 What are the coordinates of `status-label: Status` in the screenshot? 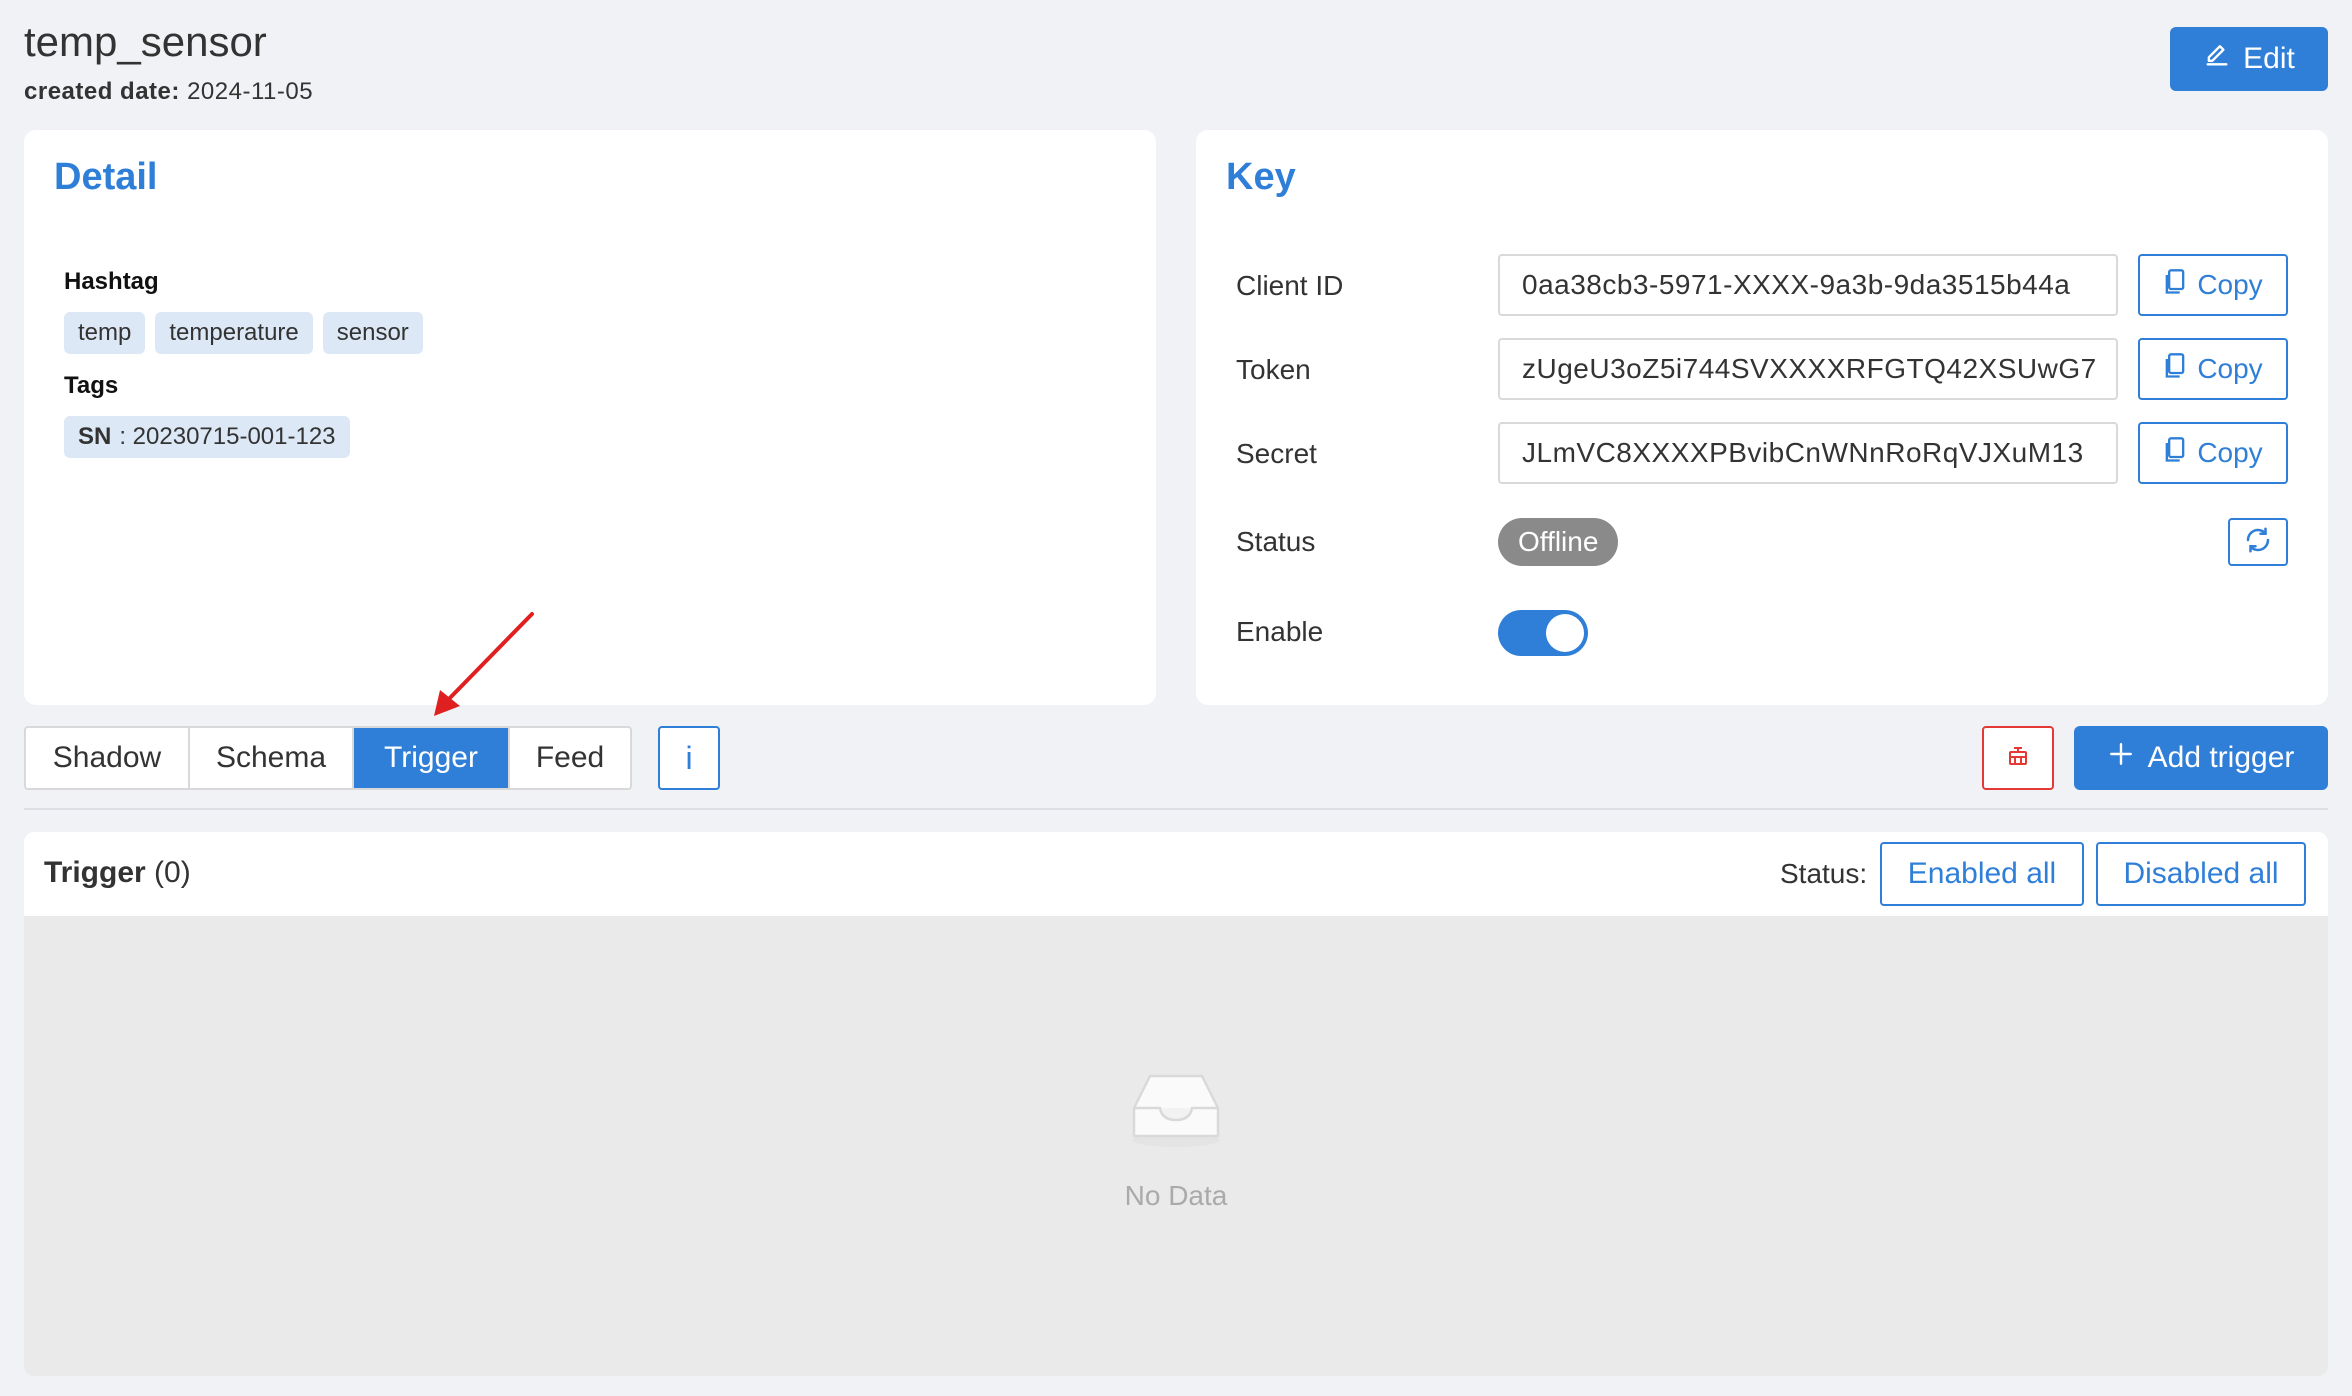 It's located at (1276, 541).